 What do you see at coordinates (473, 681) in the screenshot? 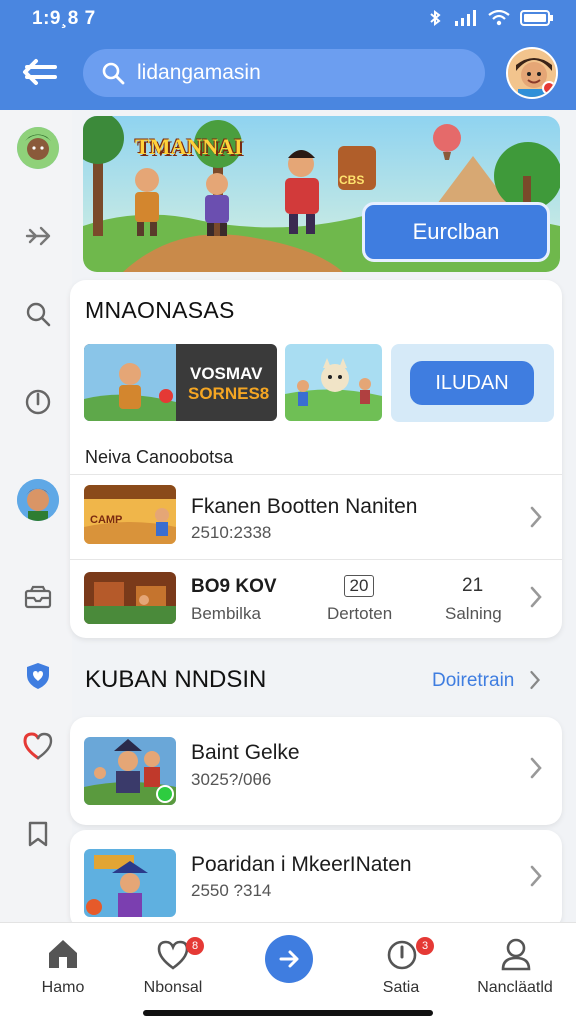
I see `section-see-all-link: Doiretrain` at bounding box center [473, 681].